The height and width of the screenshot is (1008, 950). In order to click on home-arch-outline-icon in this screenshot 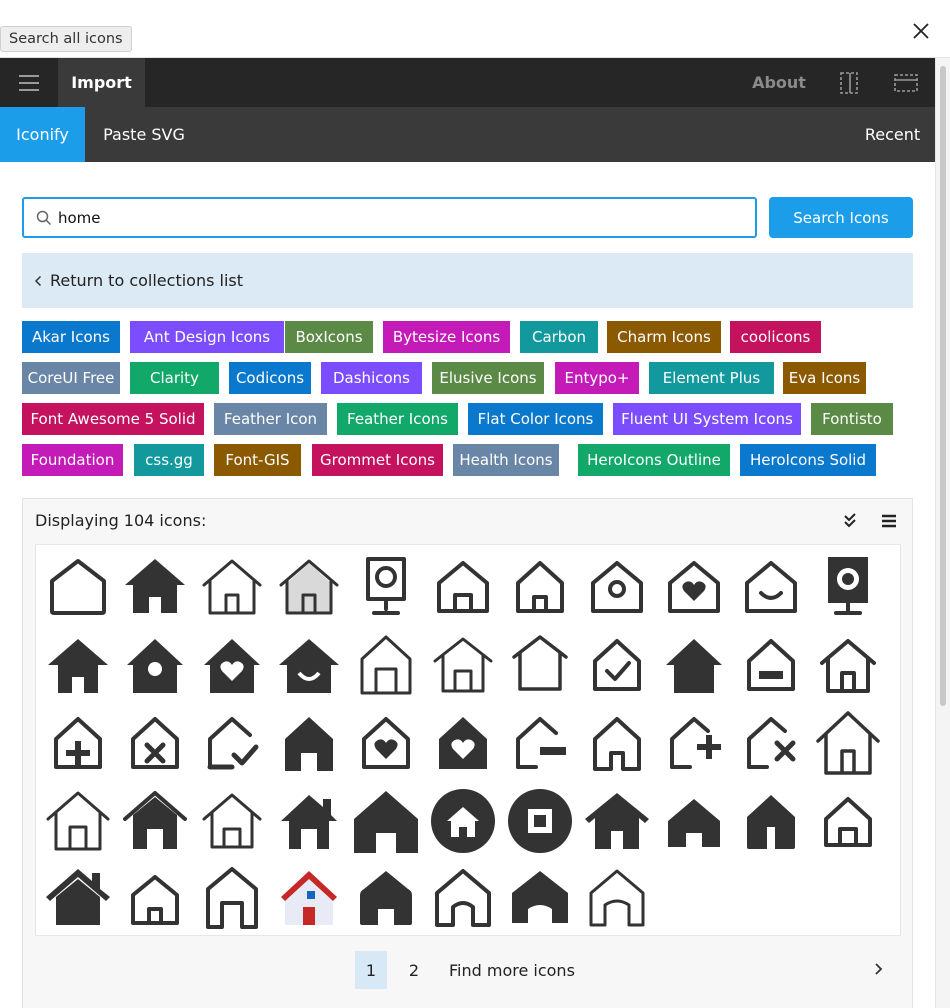, I will do `click(463, 897)`.